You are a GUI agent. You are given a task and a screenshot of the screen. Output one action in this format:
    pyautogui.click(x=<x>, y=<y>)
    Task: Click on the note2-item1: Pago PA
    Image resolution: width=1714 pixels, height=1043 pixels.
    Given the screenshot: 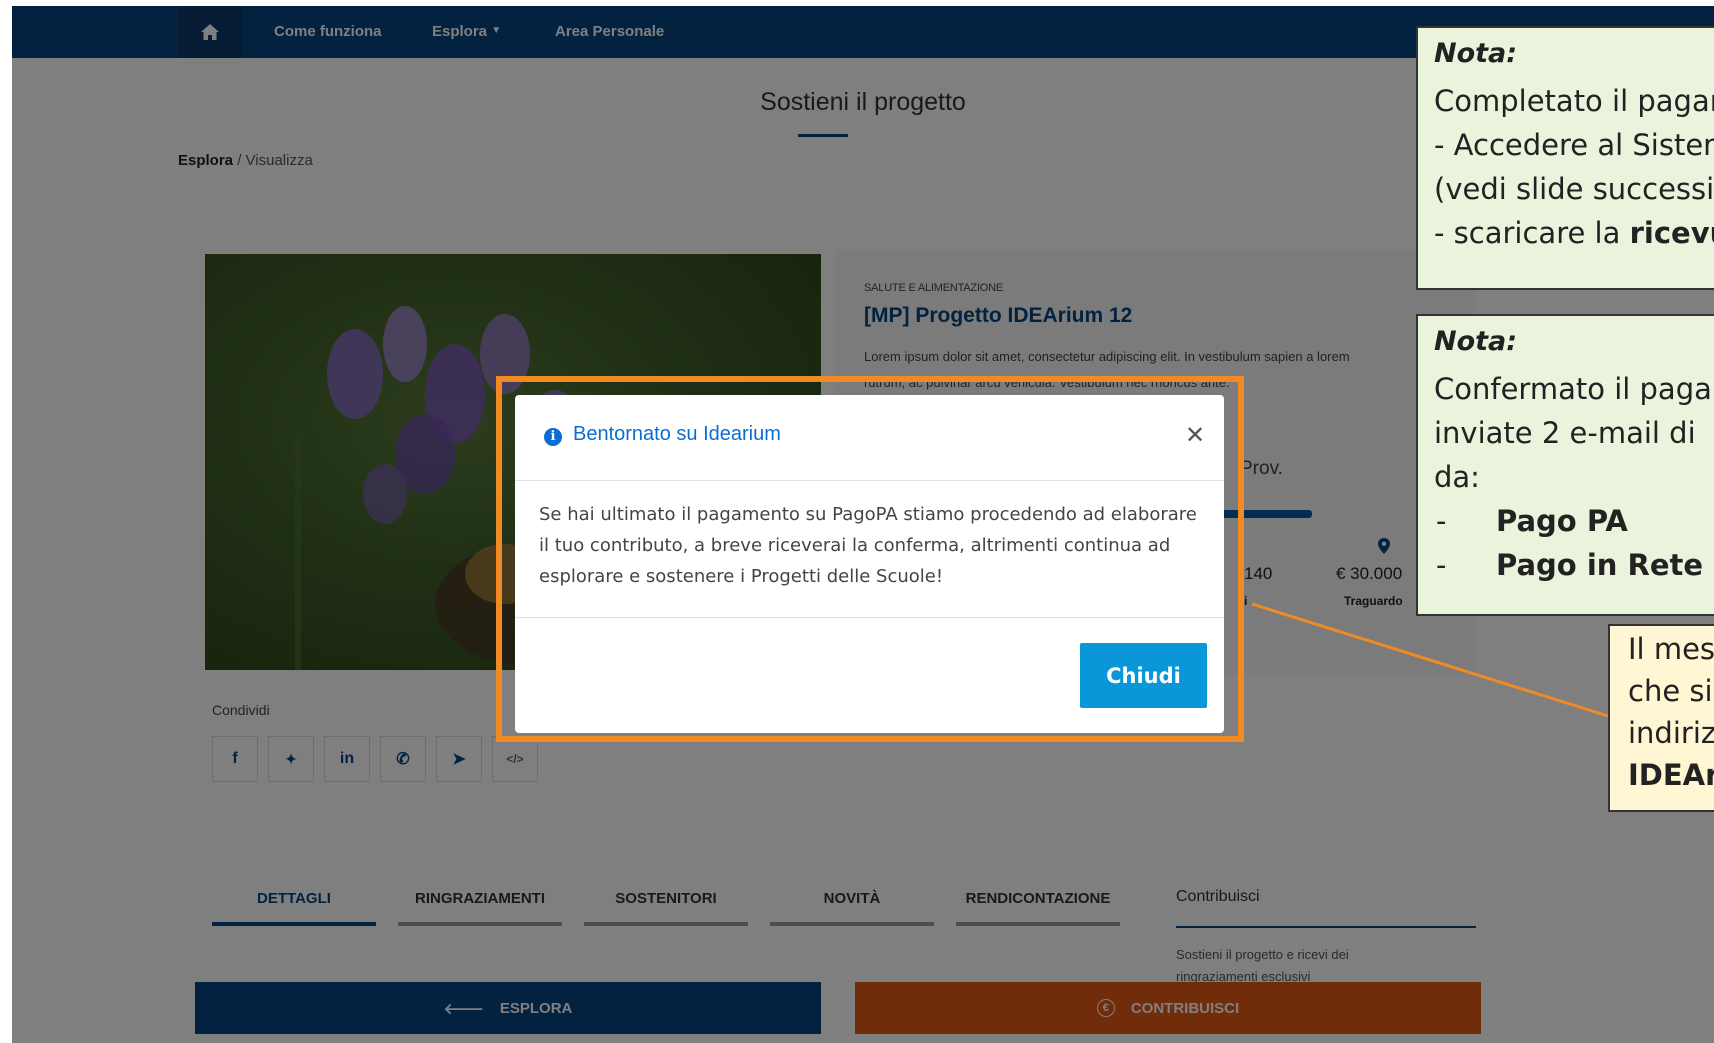 What is the action you would take?
    pyautogui.click(x=1562, y=521)
    